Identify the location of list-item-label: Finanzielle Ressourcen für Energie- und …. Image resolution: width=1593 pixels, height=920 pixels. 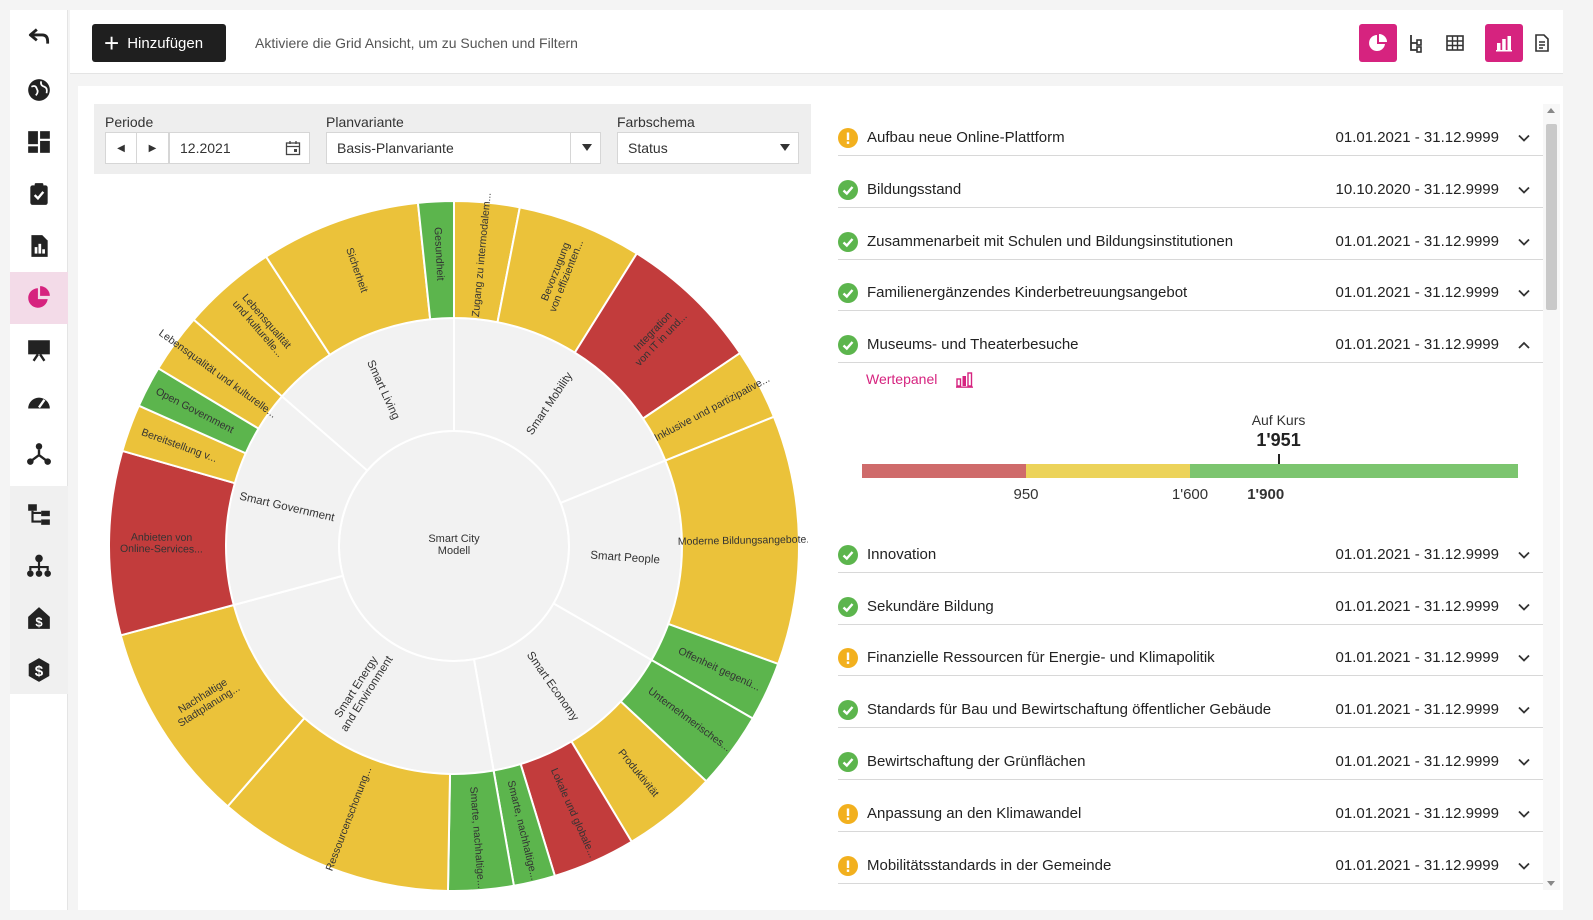
(1041, 658).